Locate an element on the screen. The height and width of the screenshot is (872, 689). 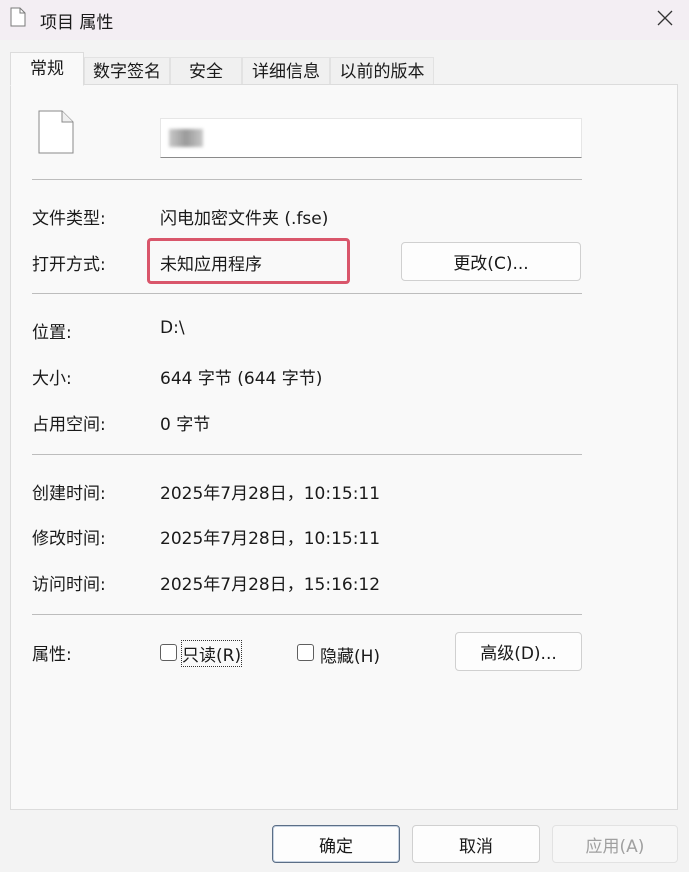
file-icon is located at coordinates (56, 134).